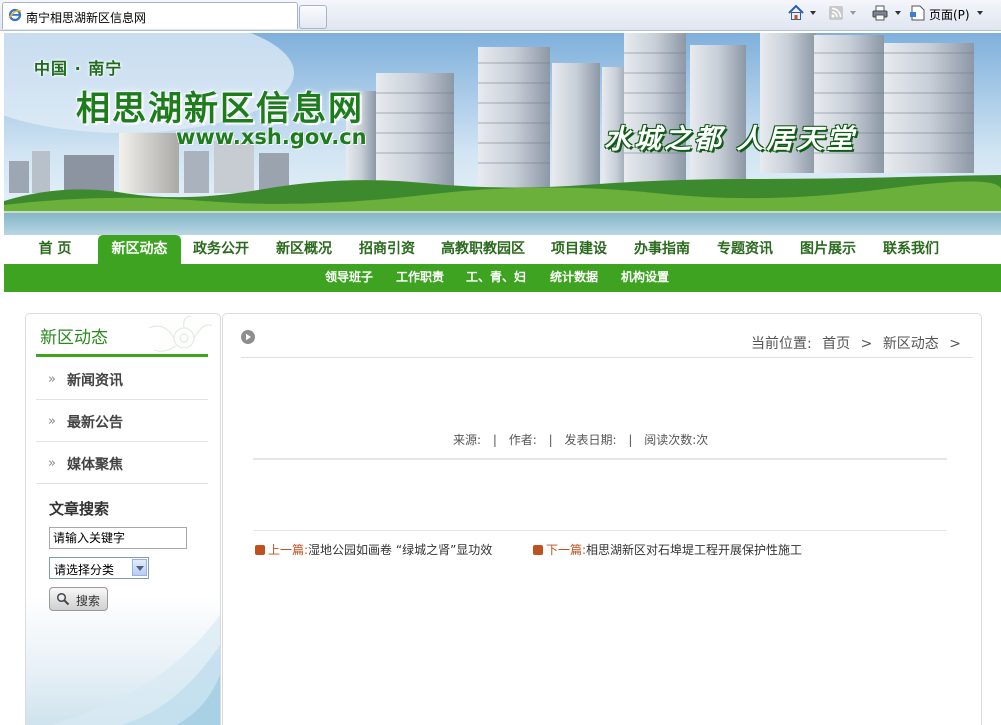 This screenshot has width=1001, height=725. Describe the element at coordinates (607, 357) in the screenshot. I see `breadcrumb-divider` at that location.